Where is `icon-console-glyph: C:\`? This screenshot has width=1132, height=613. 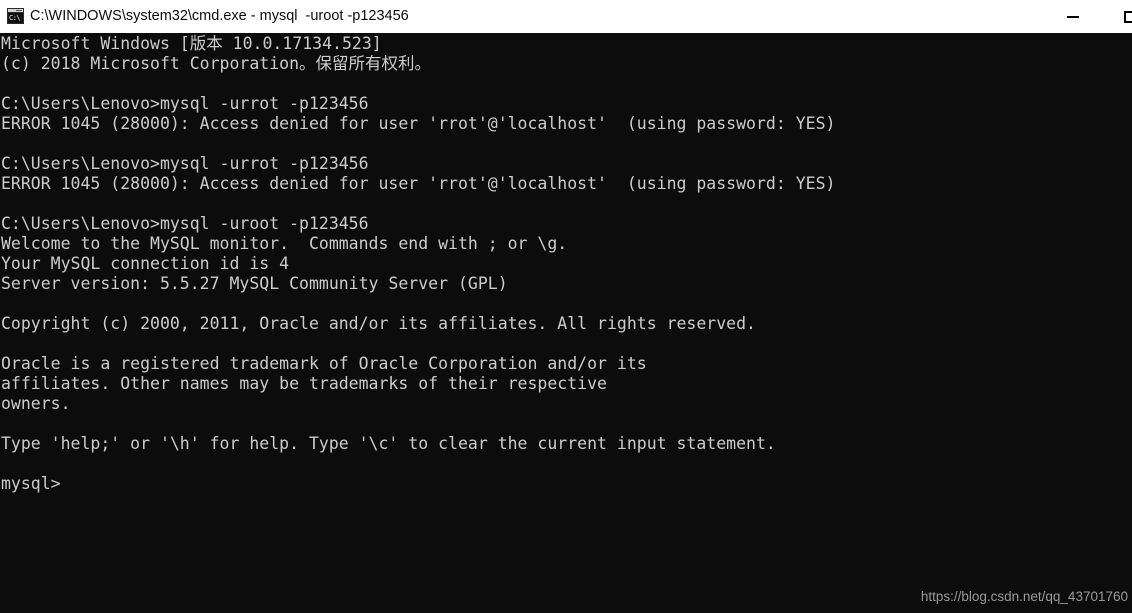
icon-console-glyph: C:\ is located at coordinates (15, 18).